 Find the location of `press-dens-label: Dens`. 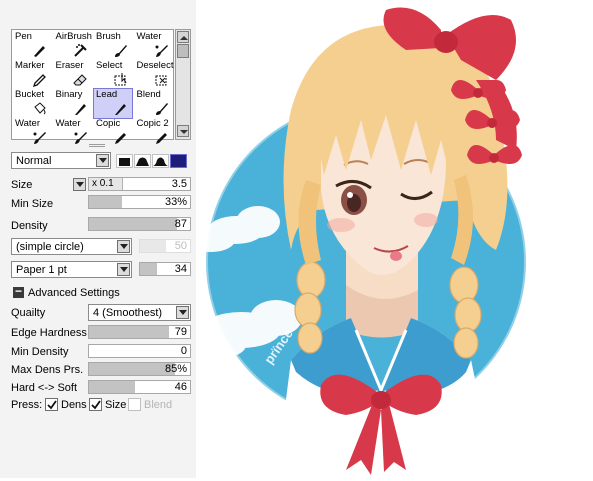

press-dens-label: Dens is located at coordinates (74, 405).